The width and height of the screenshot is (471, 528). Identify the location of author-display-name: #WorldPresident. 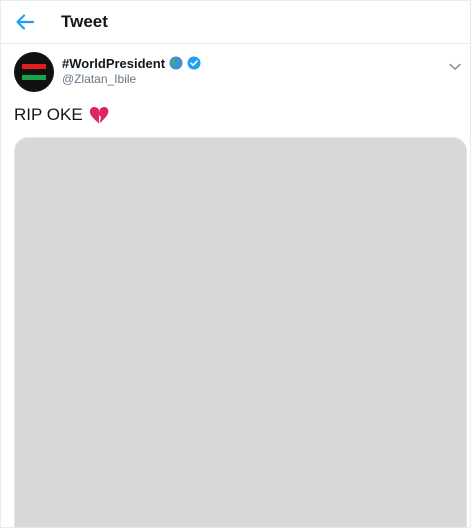
(113, 63).